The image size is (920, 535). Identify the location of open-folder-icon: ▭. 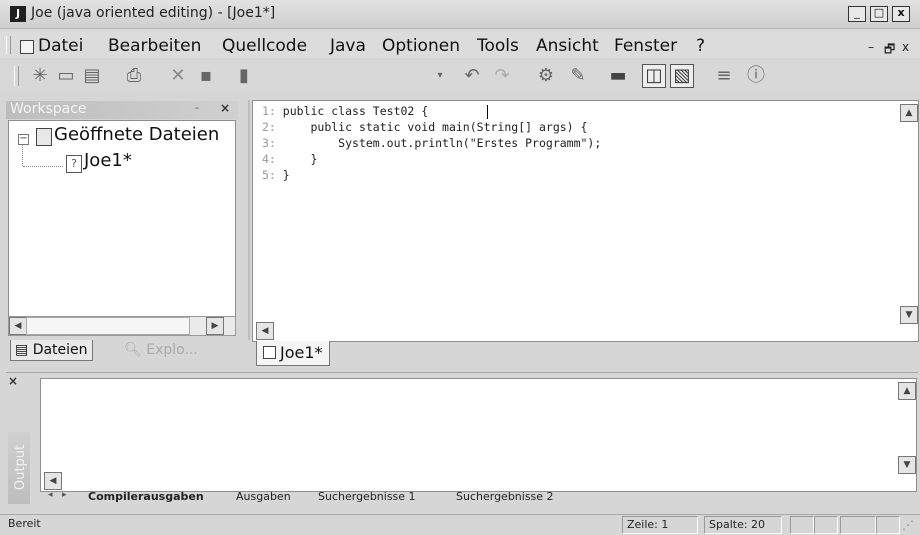
(66, 76).